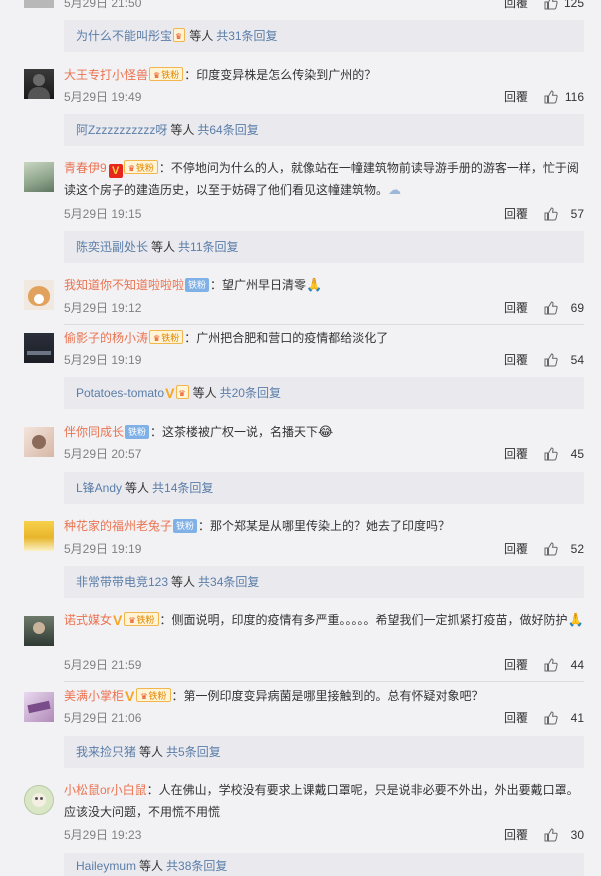 The image size is (601, 876). Describe the element at coordinates (324, 36) in the screenshot. I see `sub-replies-link: 为什么不能叫彤宝 ♛ 等人 共31条回复` at that location.